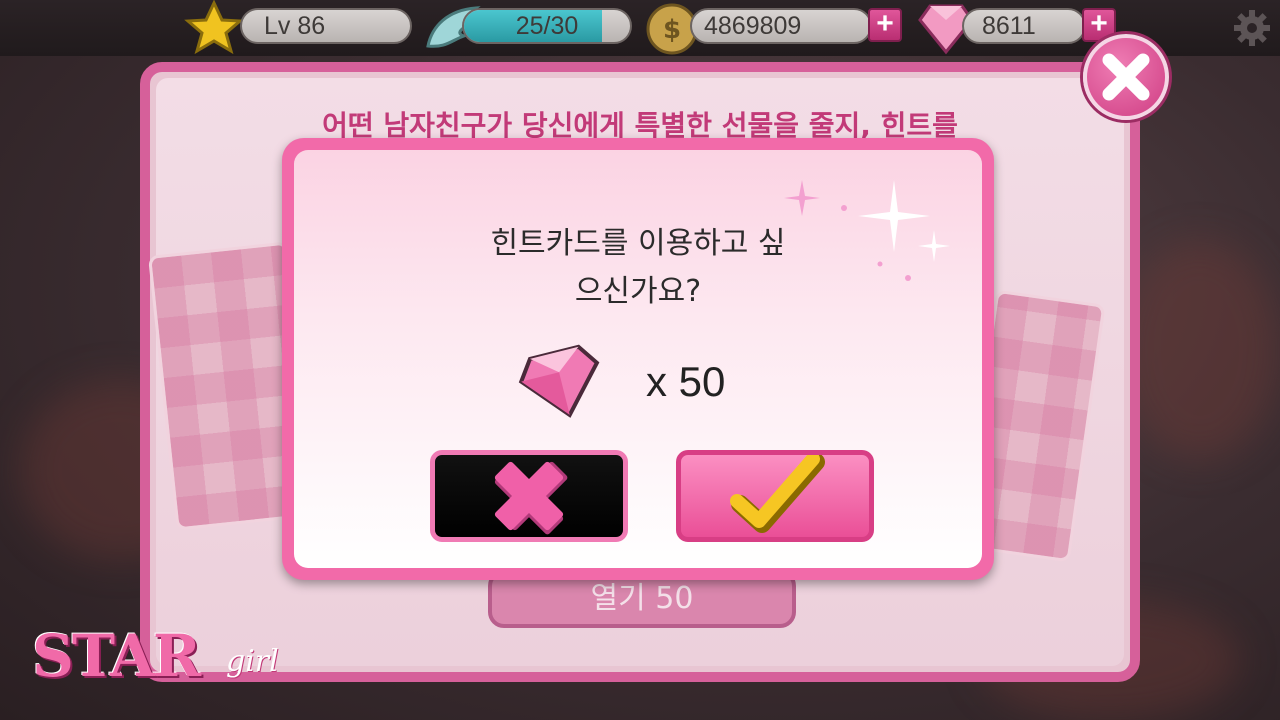 The width and height of the screenshot is (1280, 720). Describe the element at coordinates (559, 381) in the screenshot. I see `gem-icon` at that location.